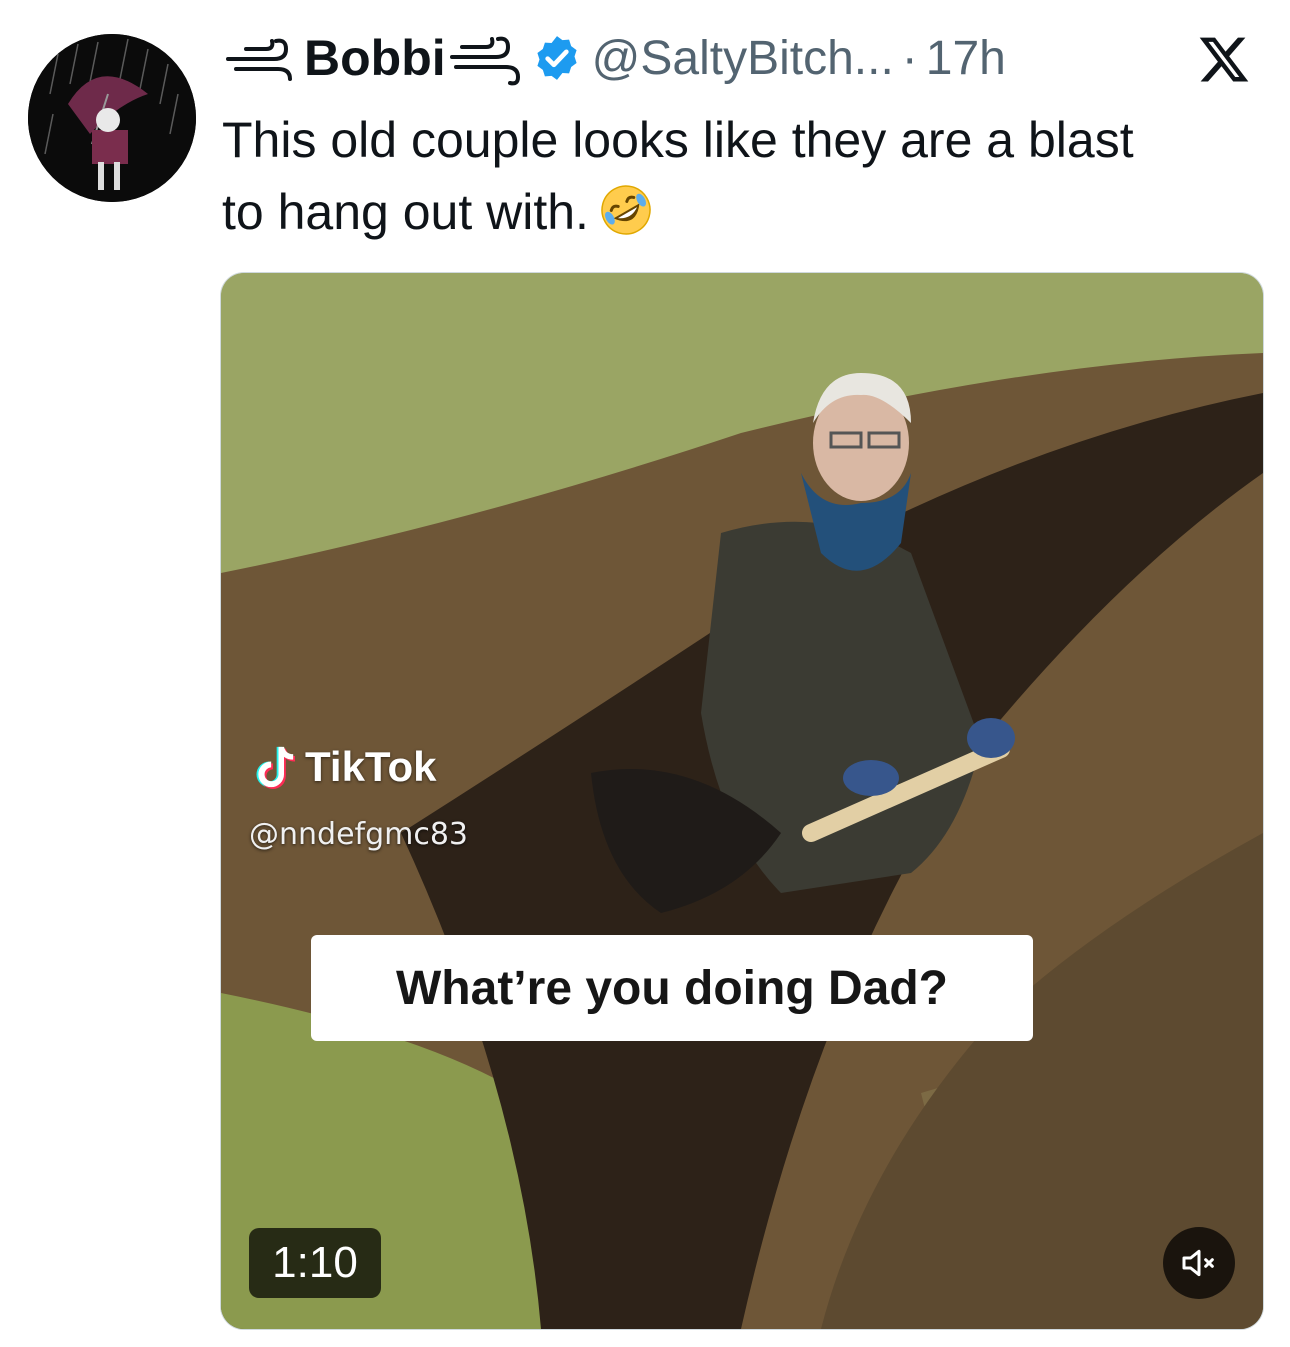 This screenshot has height=1347, width=1290. I want to click on volume-muted-icon, so click(1199, 1263).